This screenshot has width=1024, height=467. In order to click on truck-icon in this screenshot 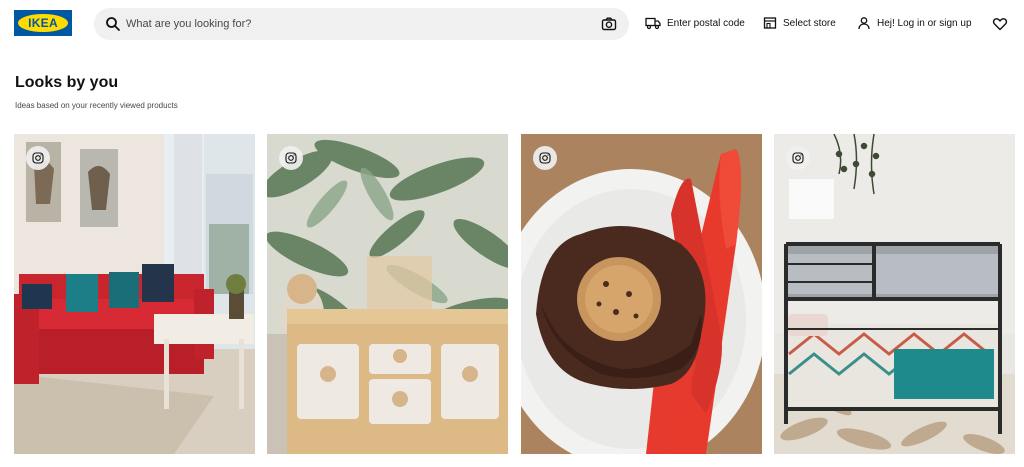, I will do `click(653, 23)`.